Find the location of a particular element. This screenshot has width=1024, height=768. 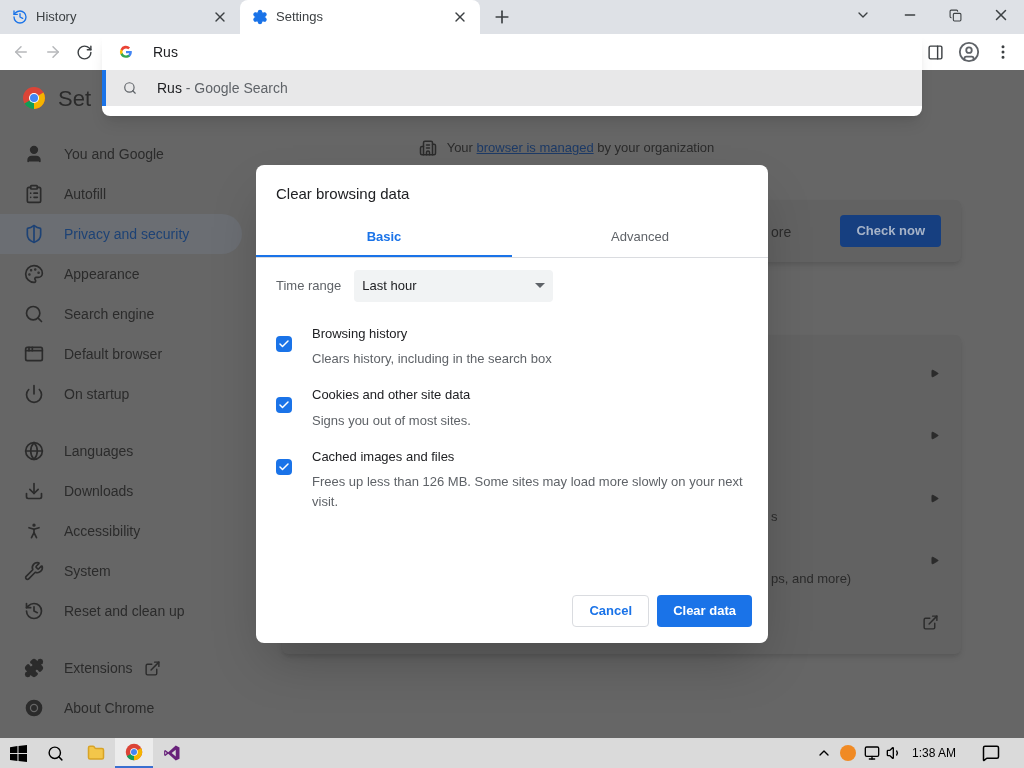

sidebar-item: On startup is located at coordinates (121, 394).